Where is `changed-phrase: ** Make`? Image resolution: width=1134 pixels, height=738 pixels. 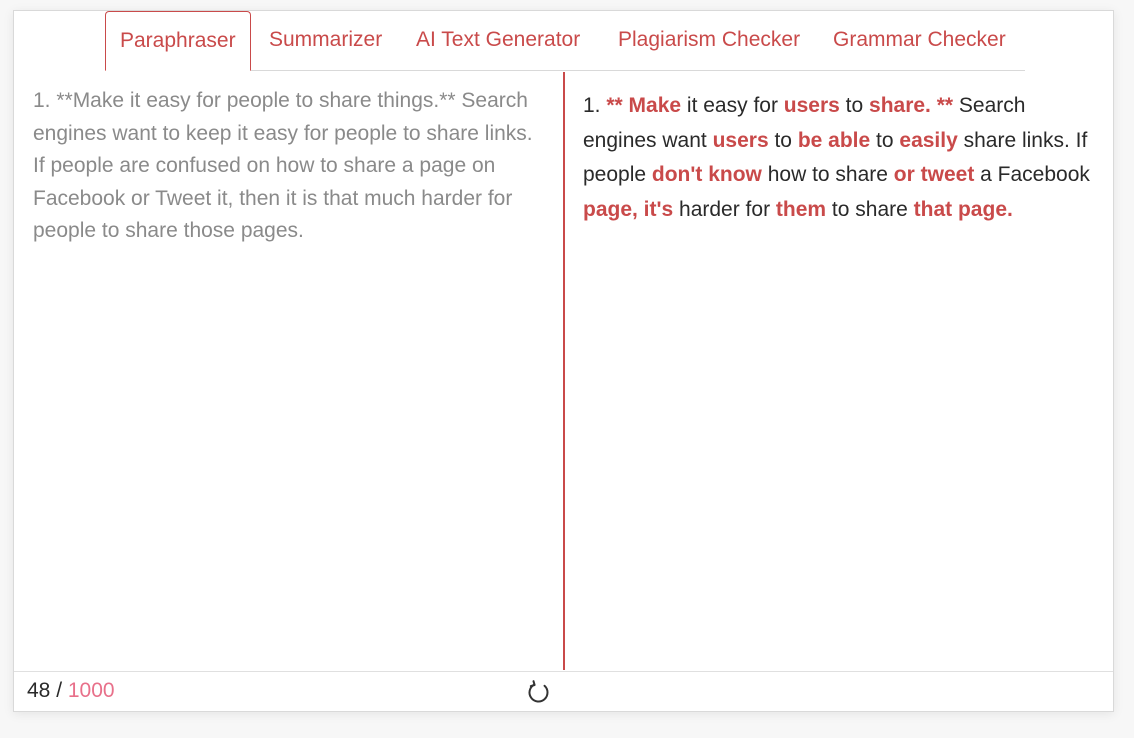
changed-phrase: ** Make is located at coordinates (643, 105).